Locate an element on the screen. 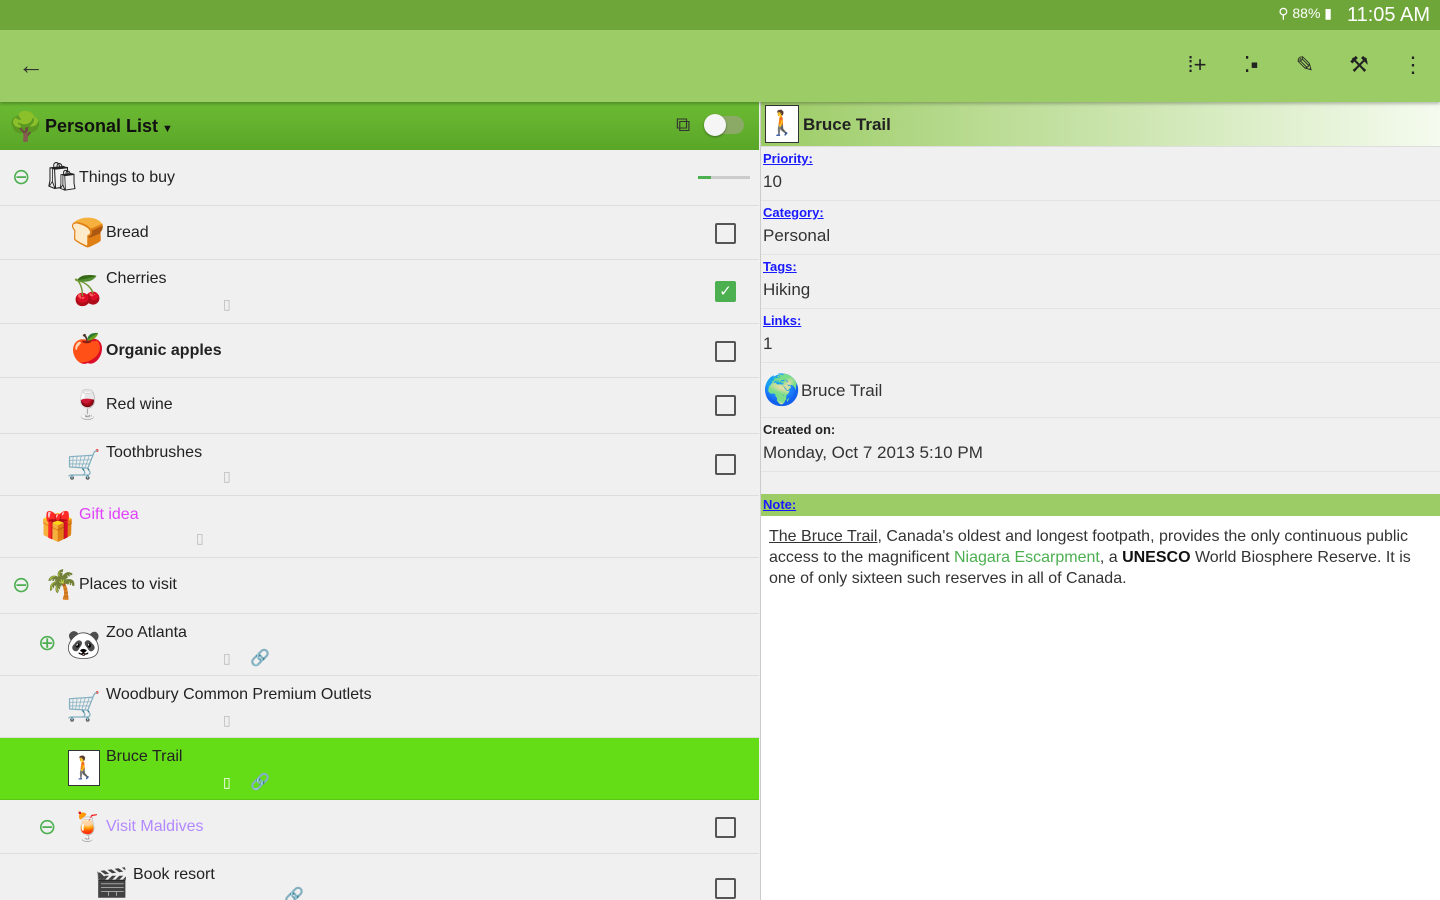  category-field: Category: Personal is located at coordinates (1100, 228).